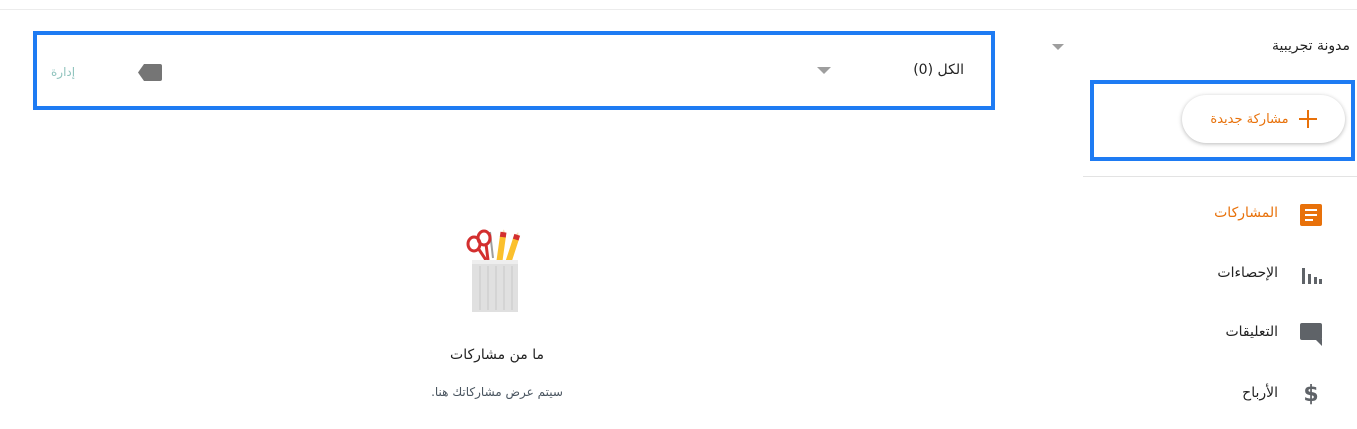  I want to click on empty-state-subtitle: سيتم عرض مشاركاتك هنا., so click(497, 392).